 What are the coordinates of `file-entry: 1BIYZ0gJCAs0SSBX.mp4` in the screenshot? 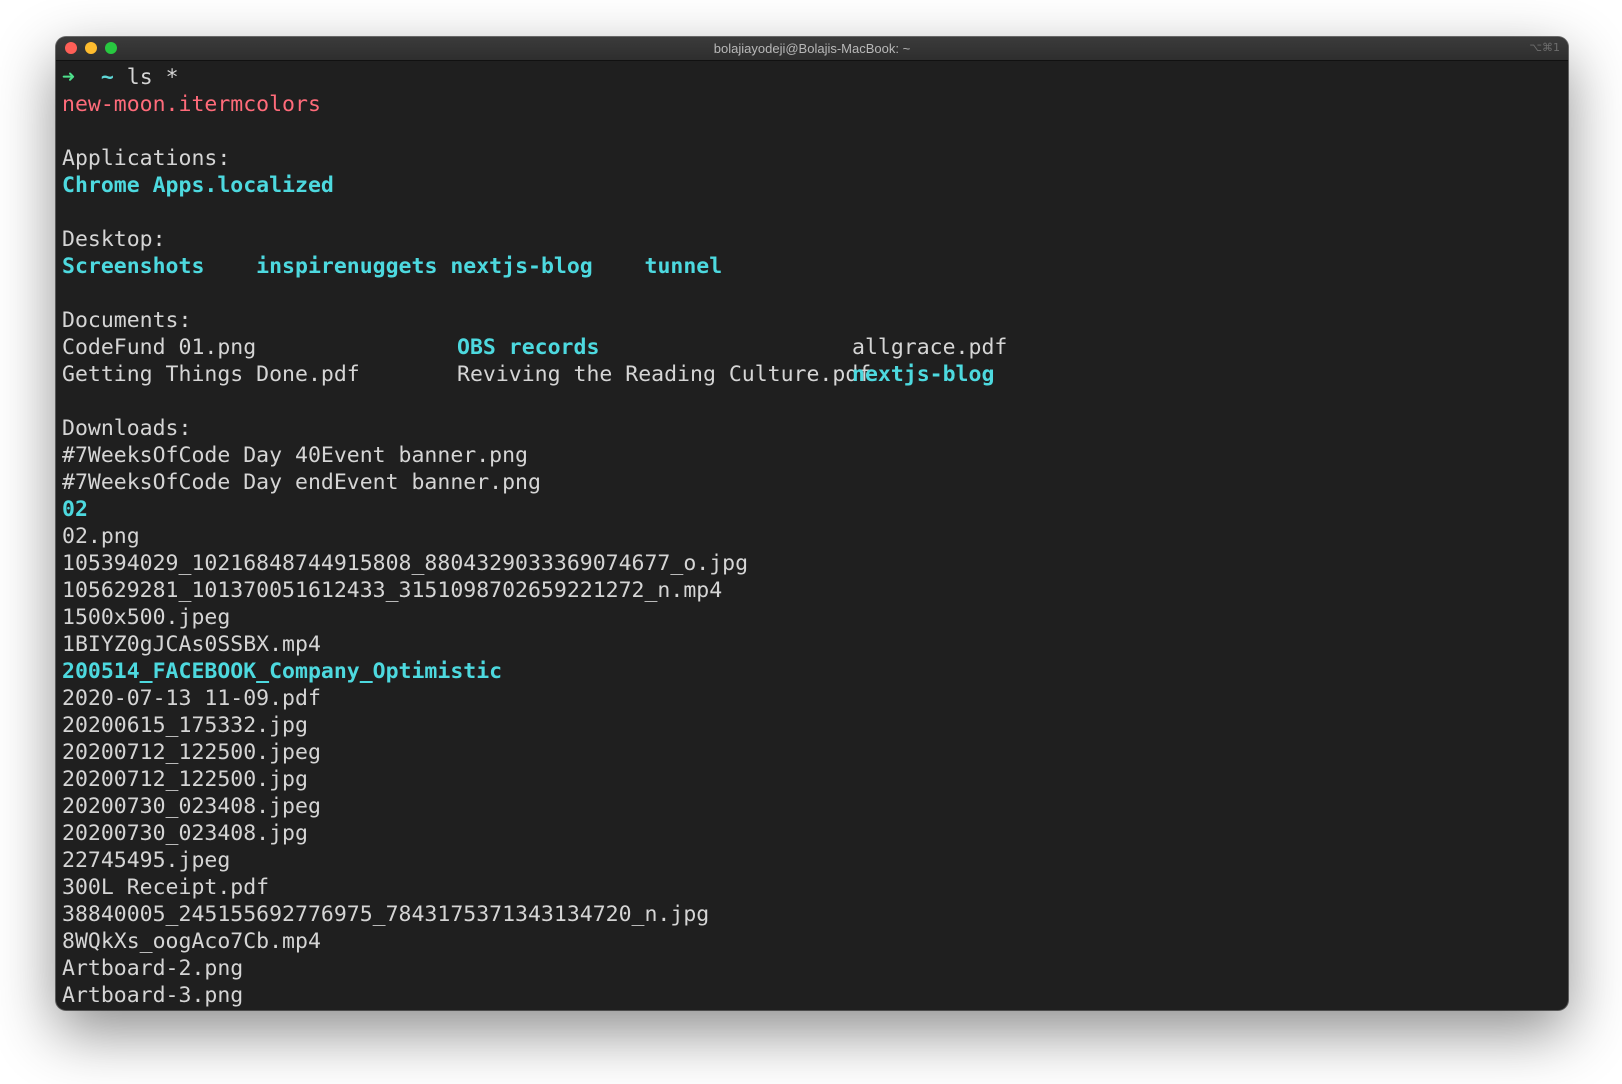 It's located at (191, 644).